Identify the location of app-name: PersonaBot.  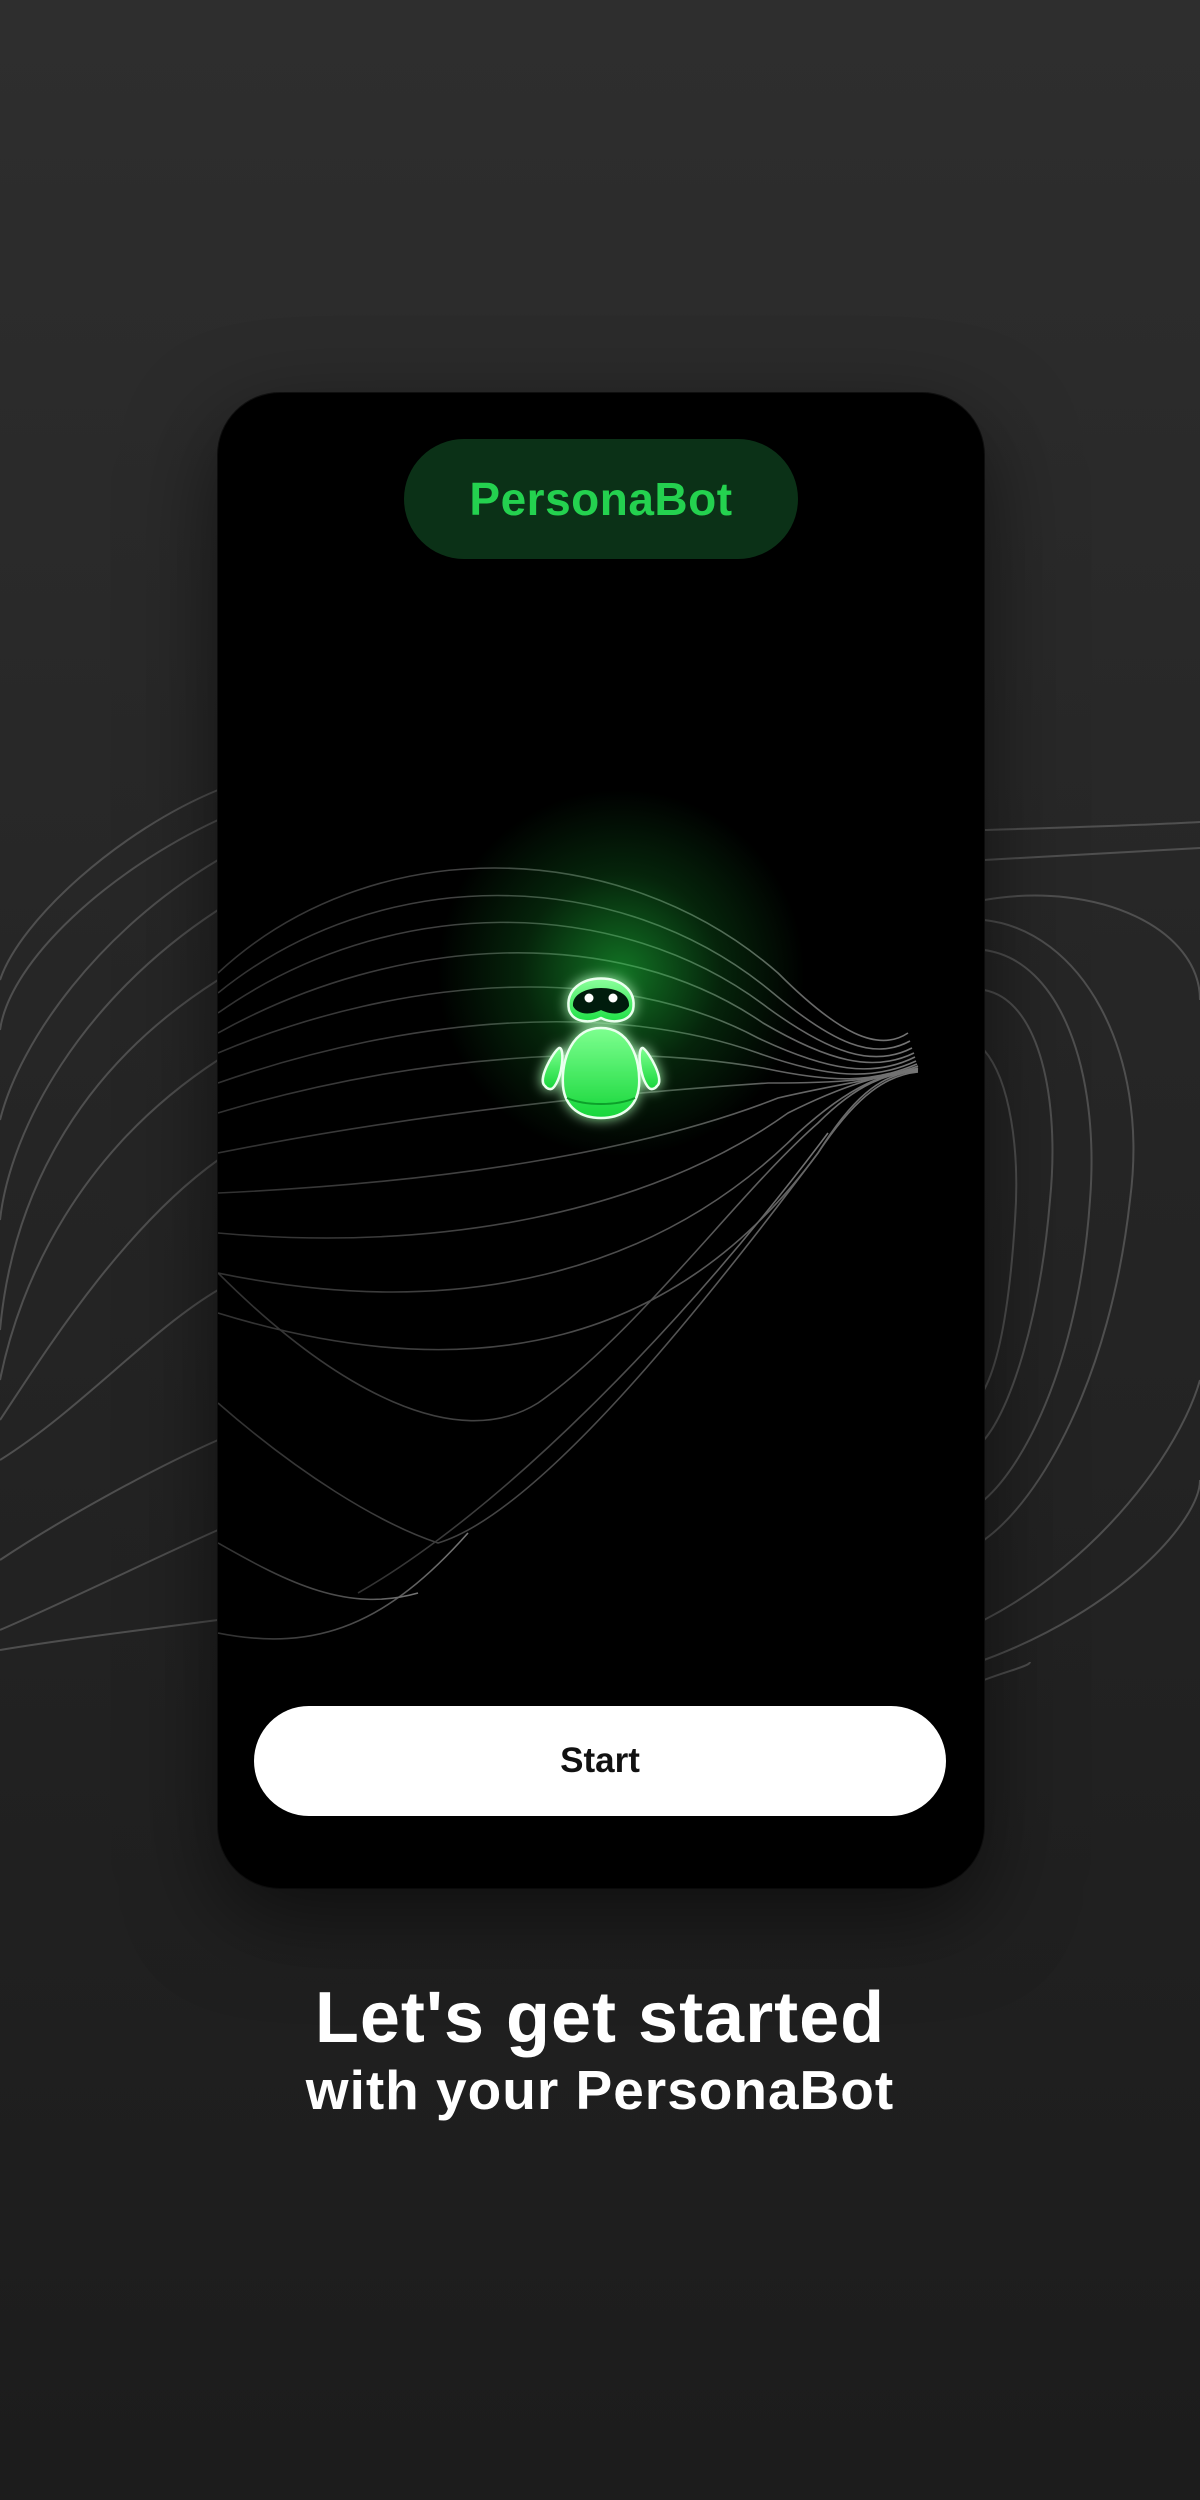
(601, 499).